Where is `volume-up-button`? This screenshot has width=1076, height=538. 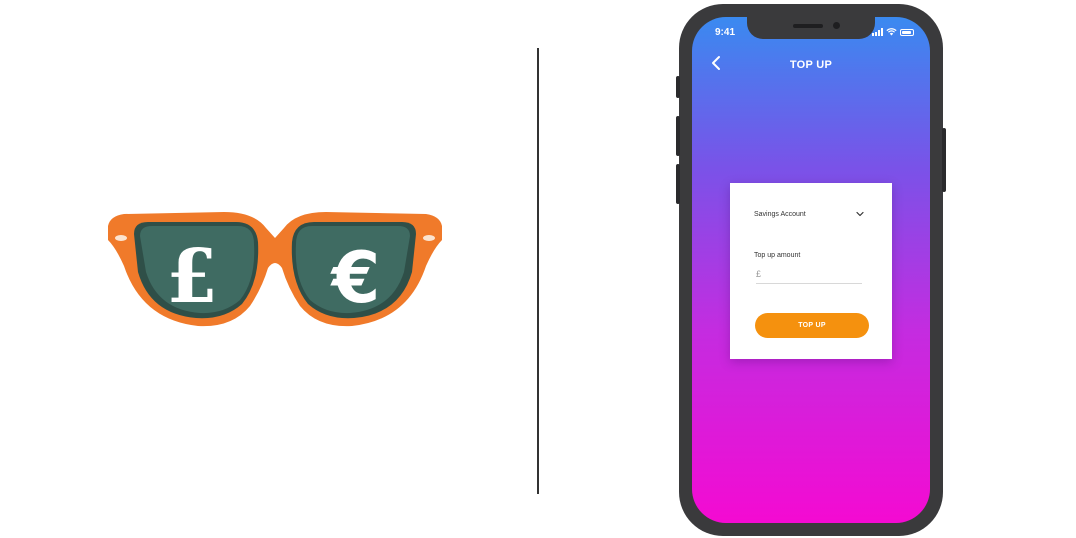
volume-up-button is located at coordinates (678, 136).